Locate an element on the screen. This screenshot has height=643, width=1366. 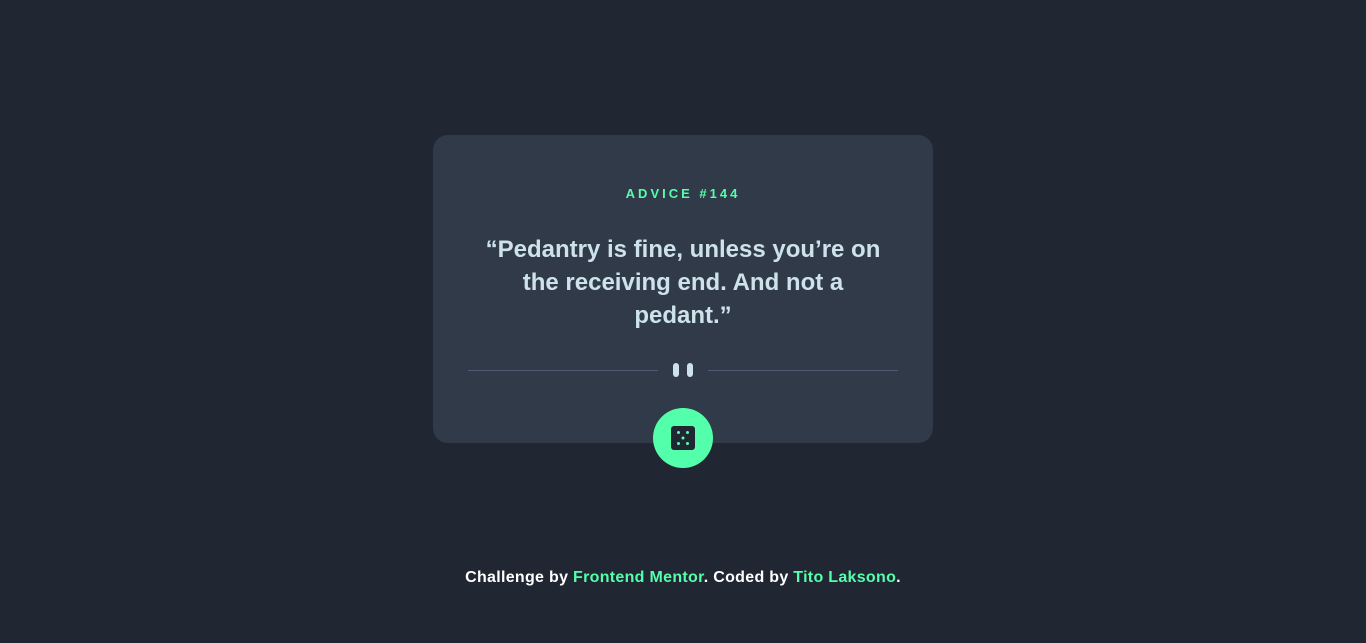
divider-line-right is located at coordinates (803, 370).